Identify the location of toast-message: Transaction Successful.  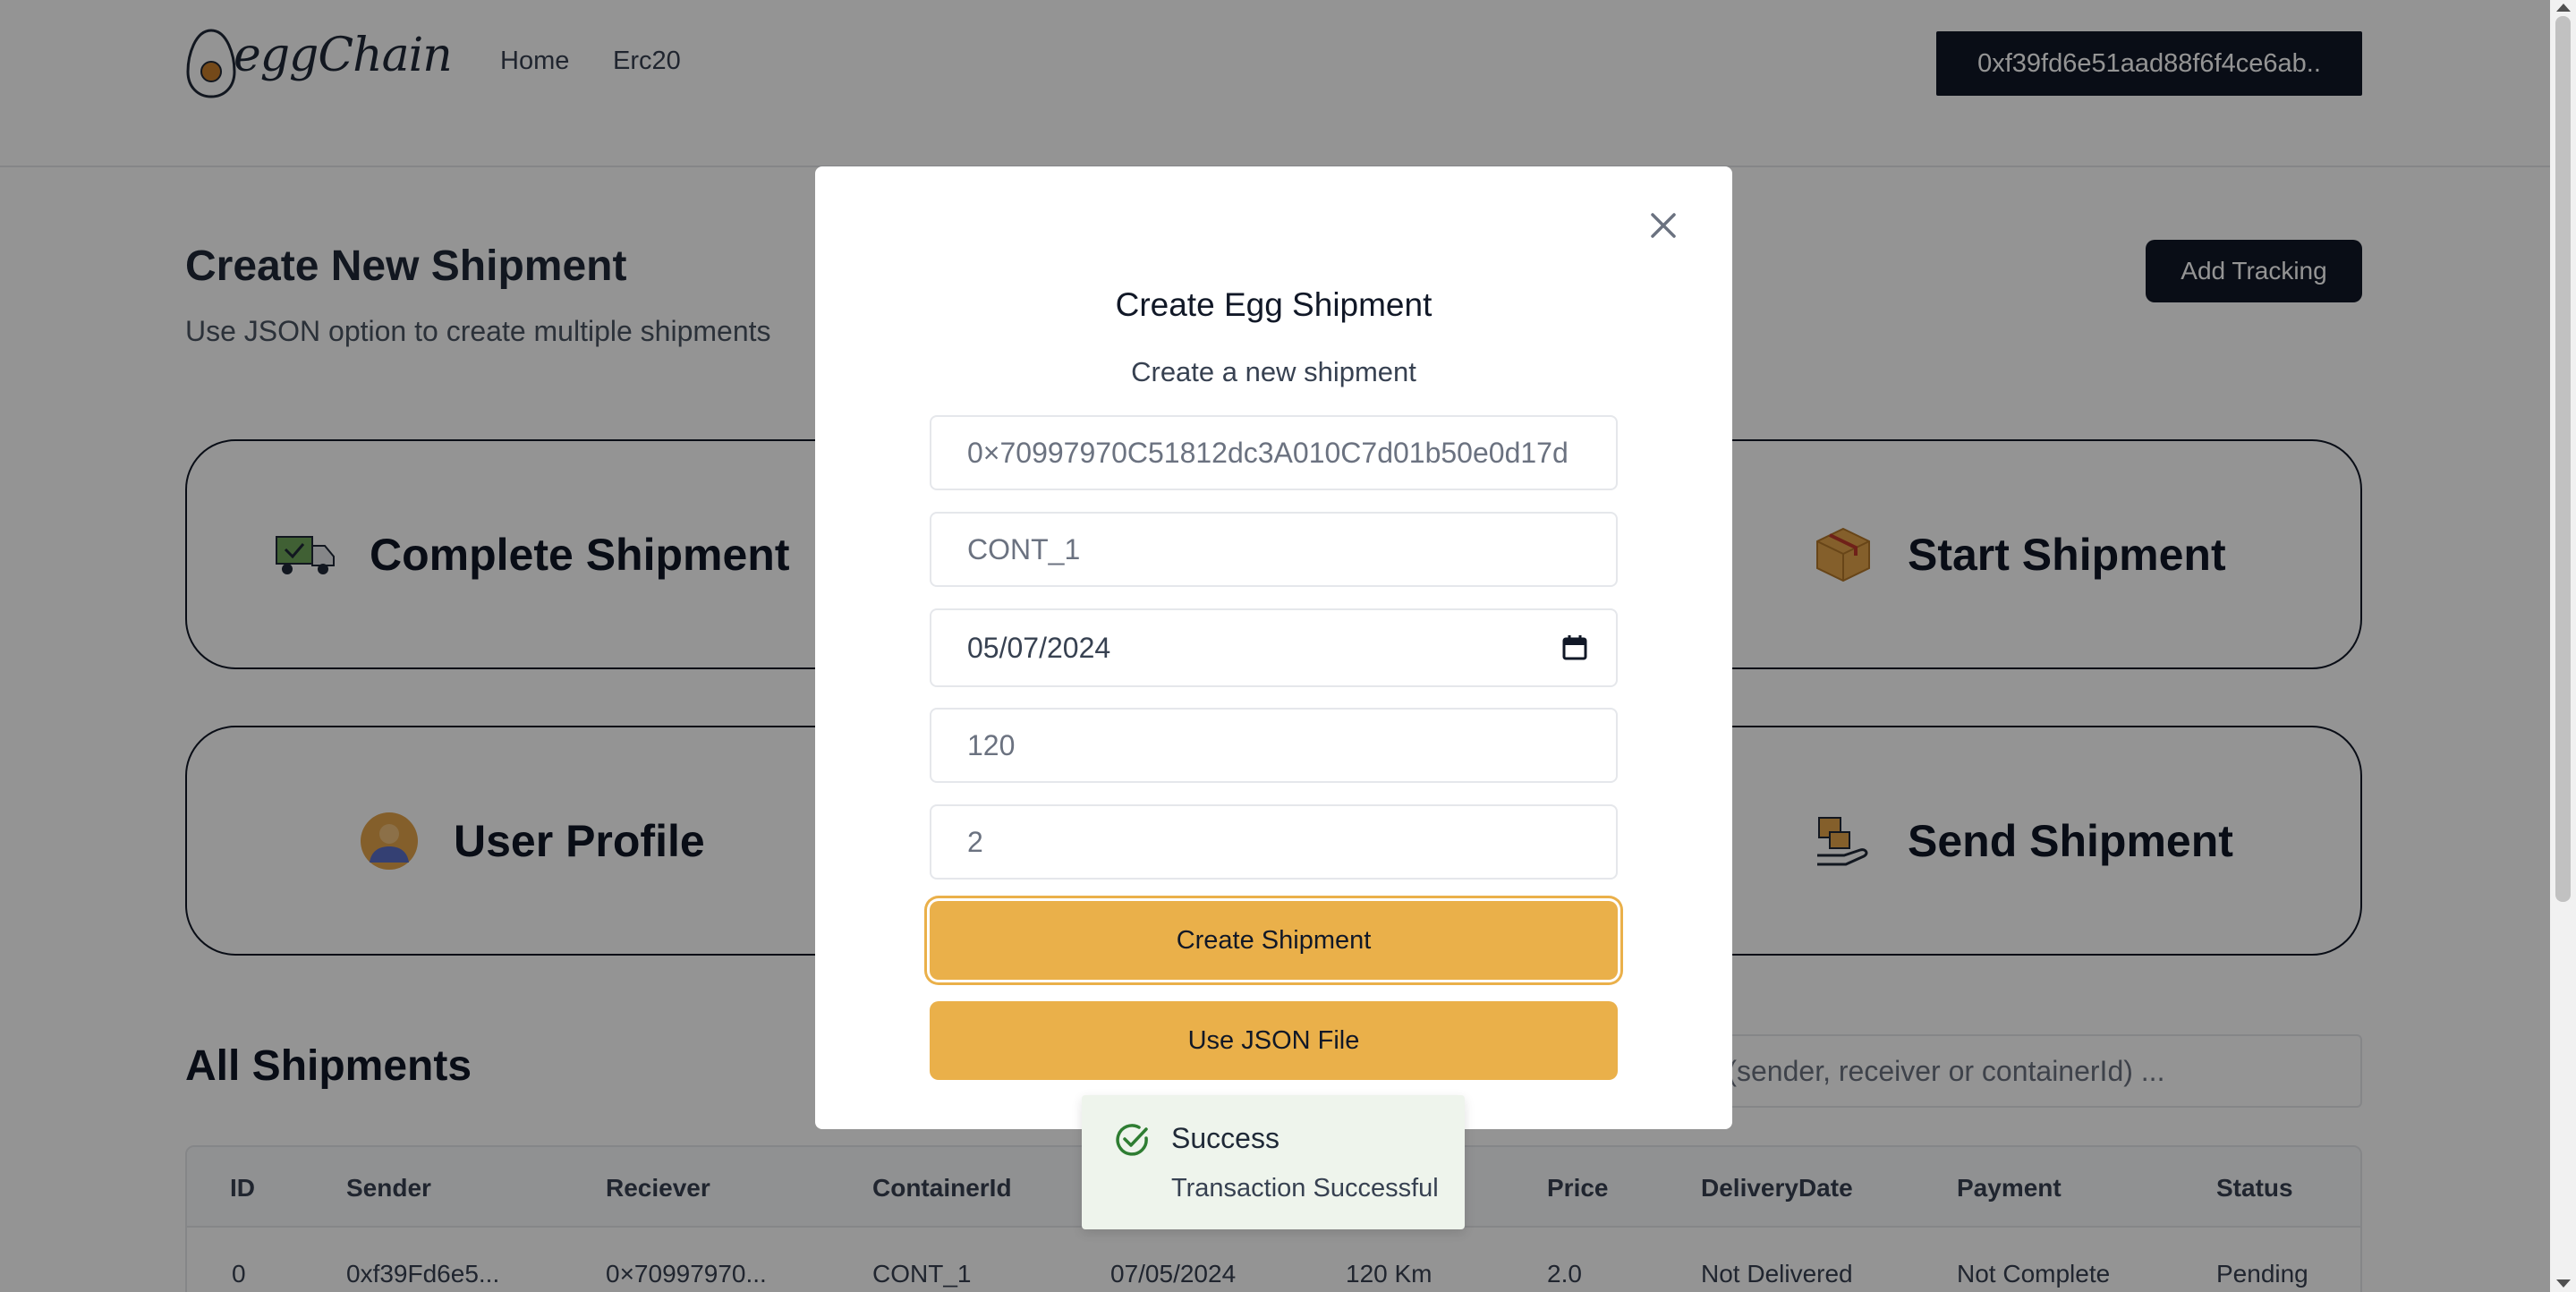
(1305, 1188).